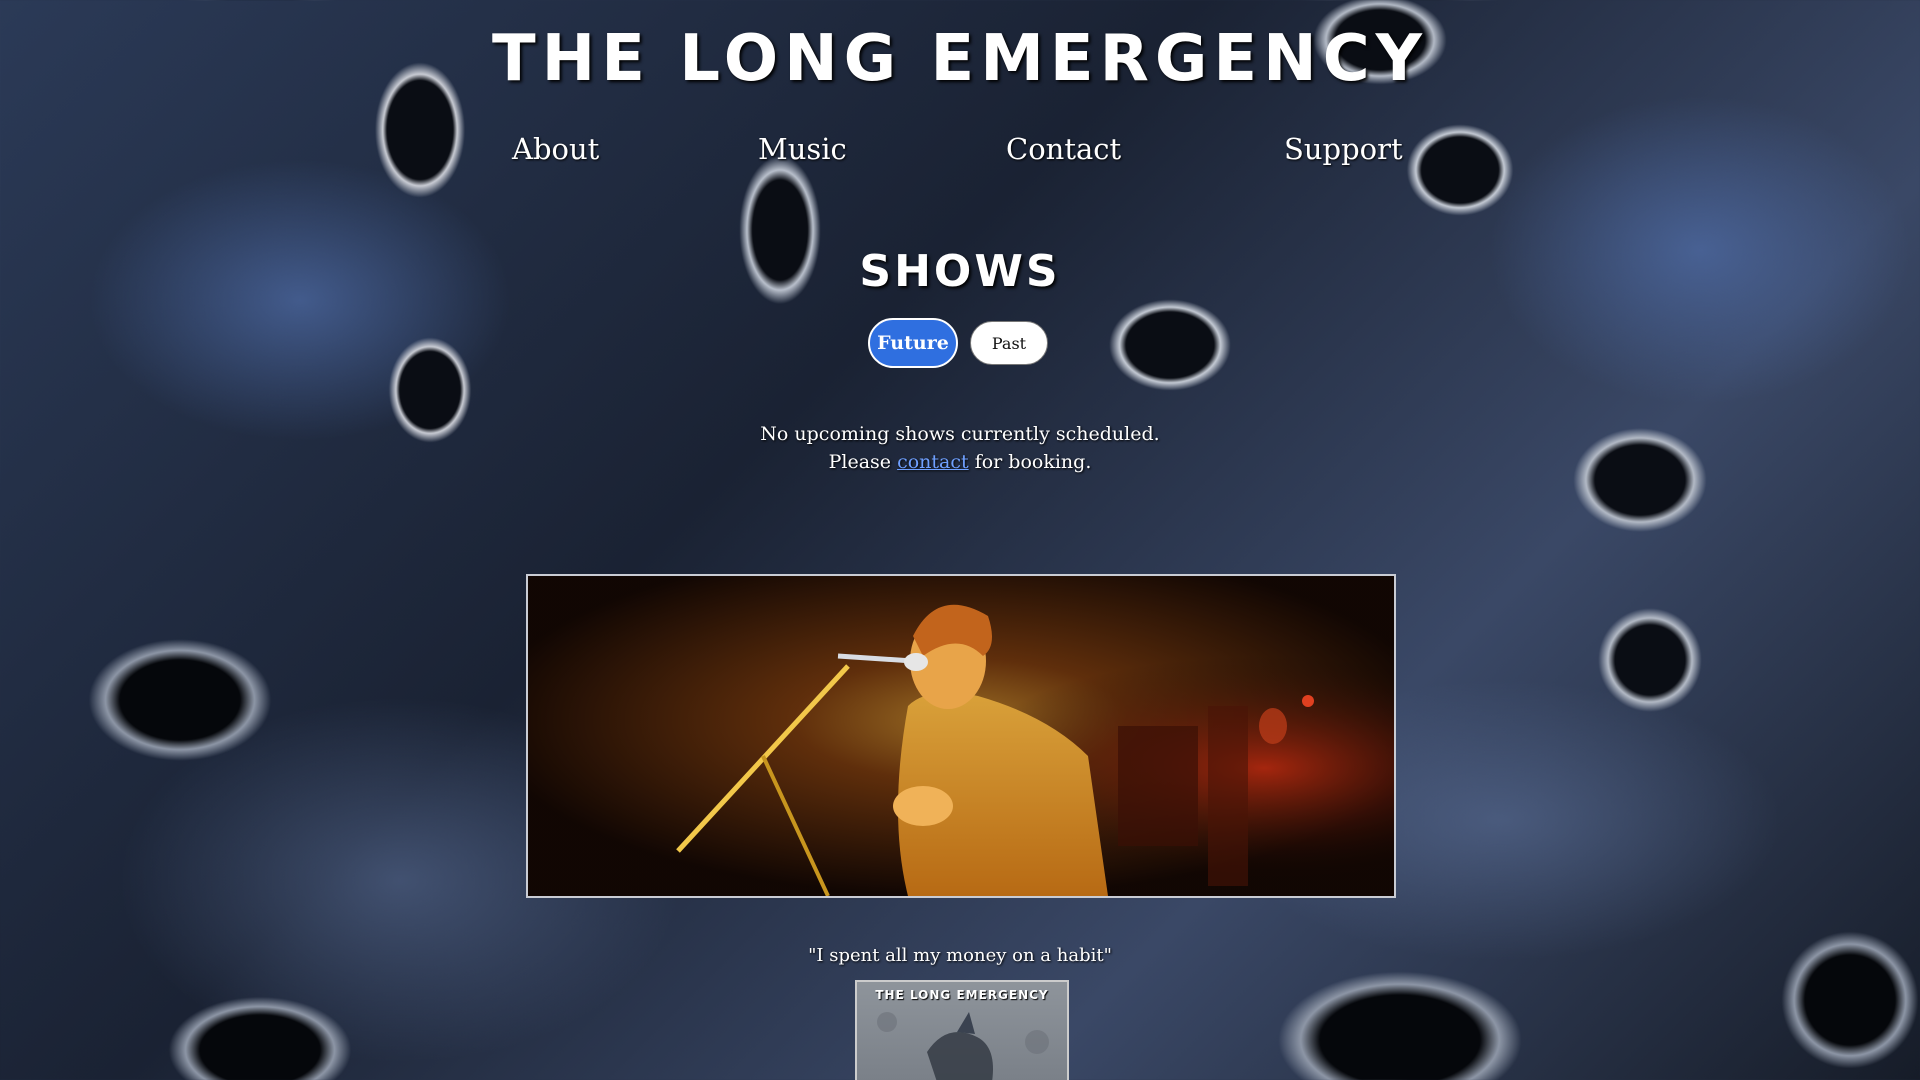 The height and width of the screenshot is (1080, 1920). I want to click on performer-image, so click(961, 736).